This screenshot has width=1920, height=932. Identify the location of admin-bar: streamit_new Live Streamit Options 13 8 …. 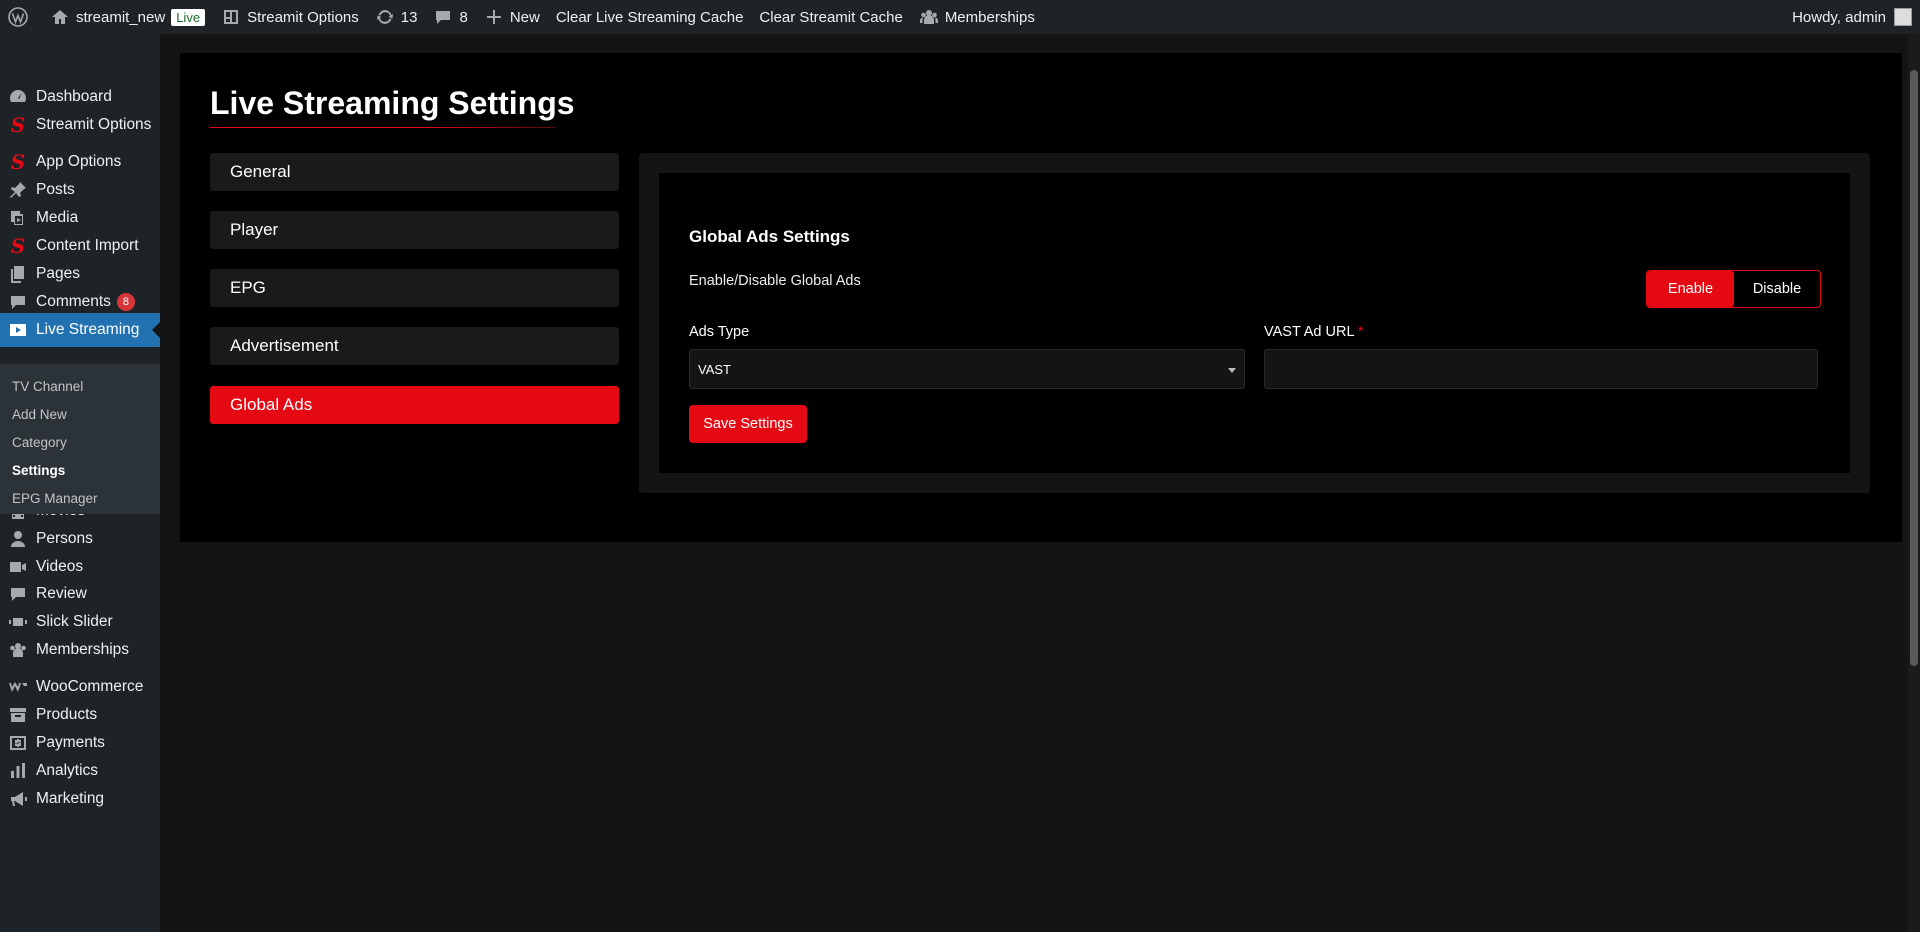
(960, 17).